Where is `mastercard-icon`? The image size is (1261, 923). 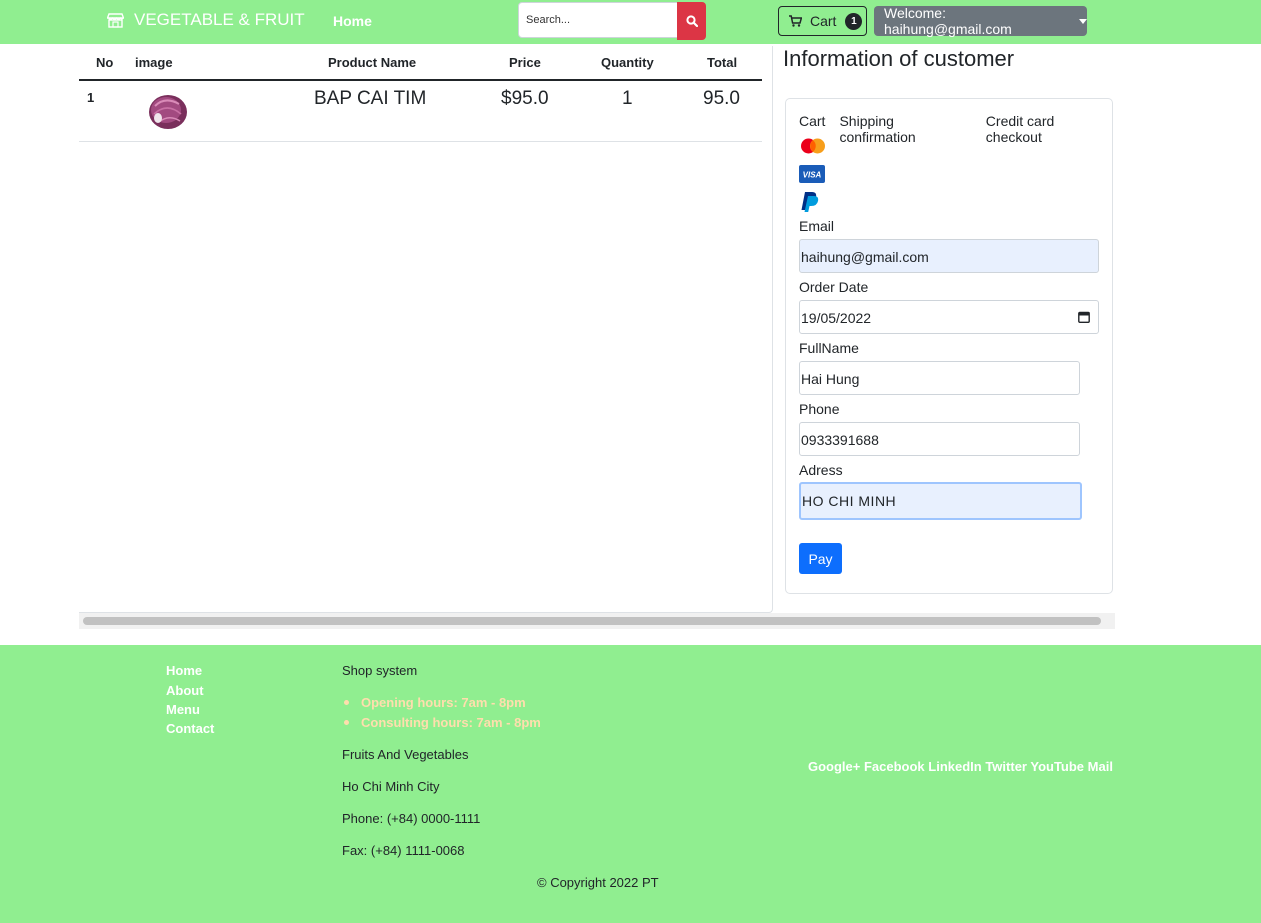
mastercard-icon is located at coordinates (813, 146).